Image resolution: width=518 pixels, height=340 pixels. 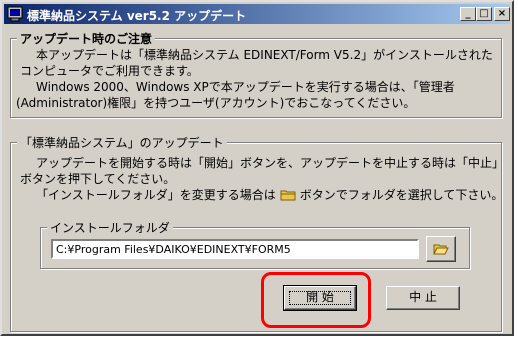 What do you see at coordinates (156, 195) in the screenshot?
I see `update-folder-line-before: 「インストールフォルダ」を変更する場合は` at bounding box center [156, 195].